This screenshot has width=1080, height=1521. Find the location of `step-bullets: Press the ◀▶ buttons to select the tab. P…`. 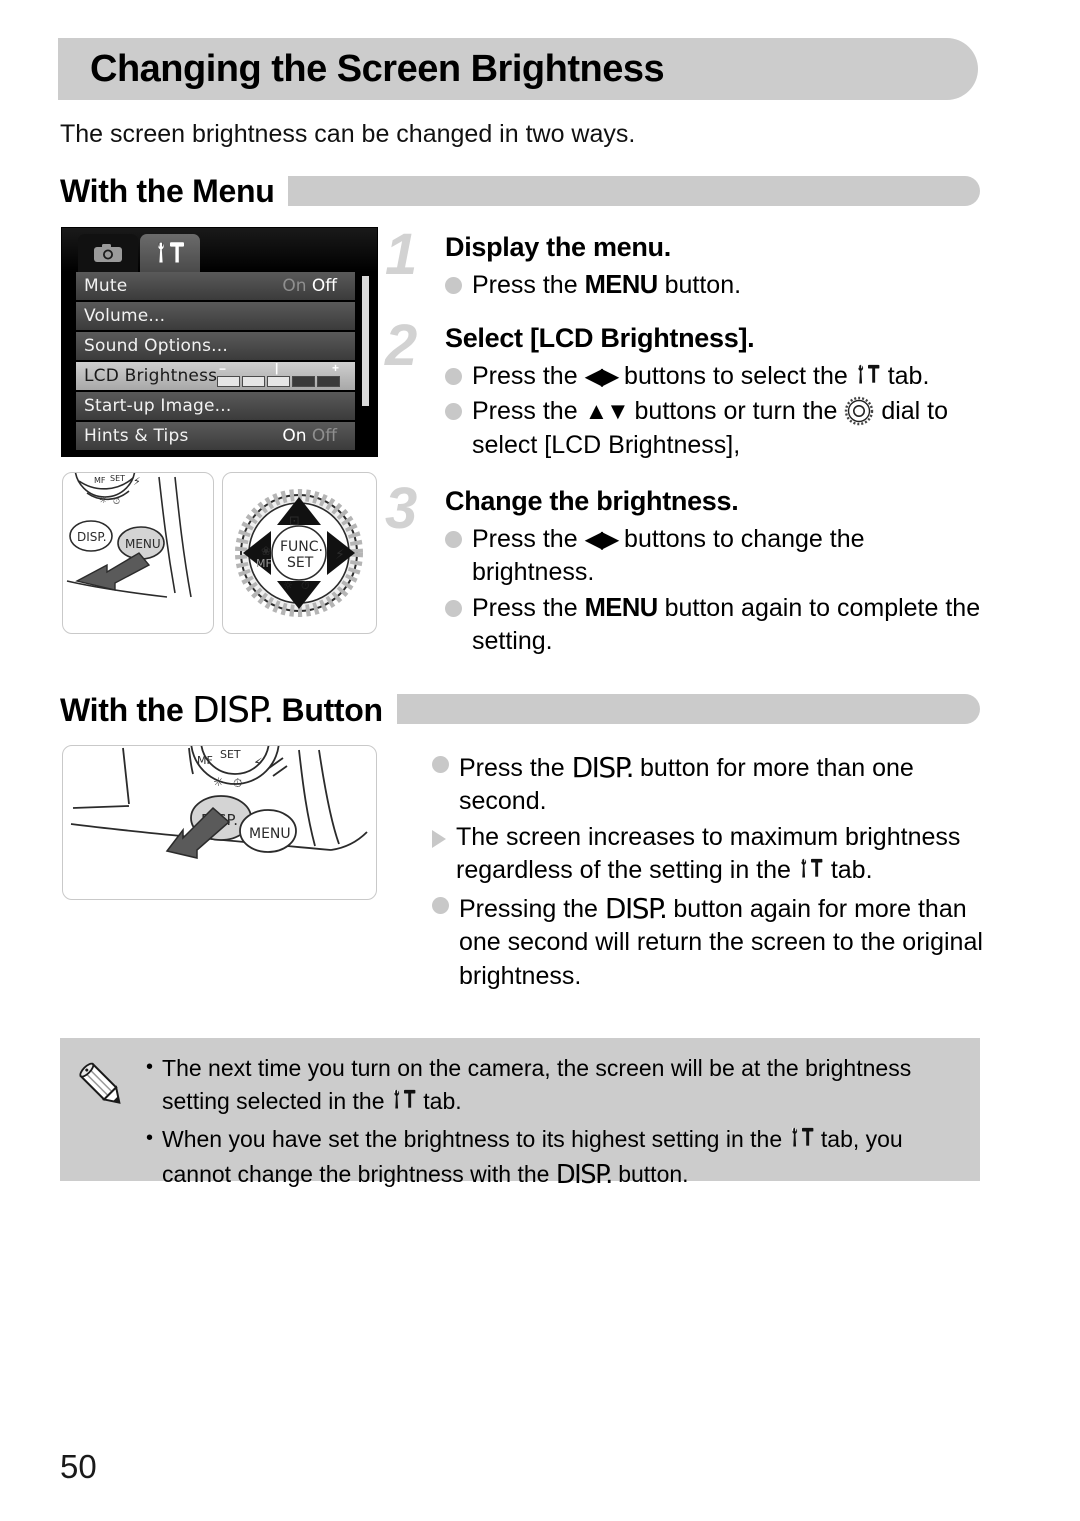

step-bullets: Press the ◀▶ buttons to select the tab. P… is located at coordinates (715, 411).